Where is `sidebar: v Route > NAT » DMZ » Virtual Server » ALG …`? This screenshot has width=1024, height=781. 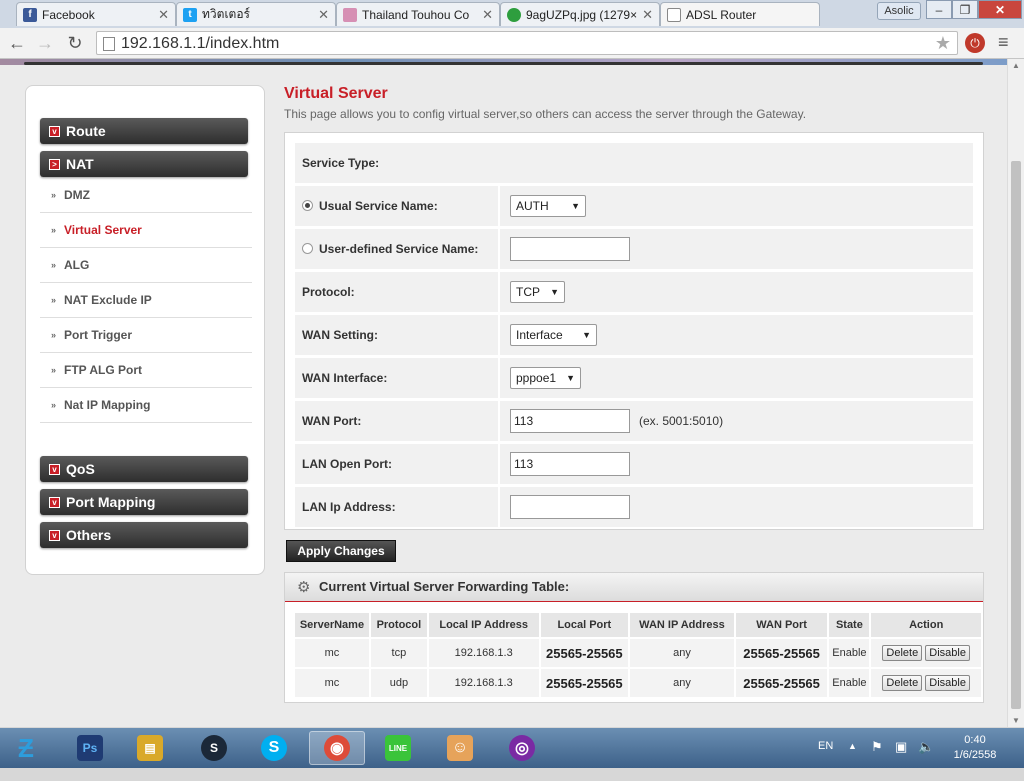
sidebar: v Route > NAT » DMZ » Virtual Server » ALG … is located at coordinates (145, 330).